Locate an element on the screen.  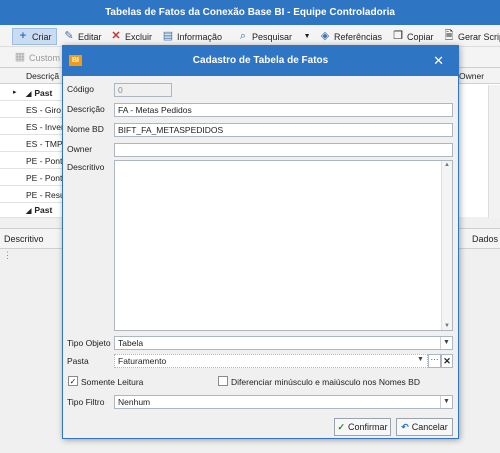
tipo-filtro-label: Tipo Filtro is located at coordinates (86, 402).